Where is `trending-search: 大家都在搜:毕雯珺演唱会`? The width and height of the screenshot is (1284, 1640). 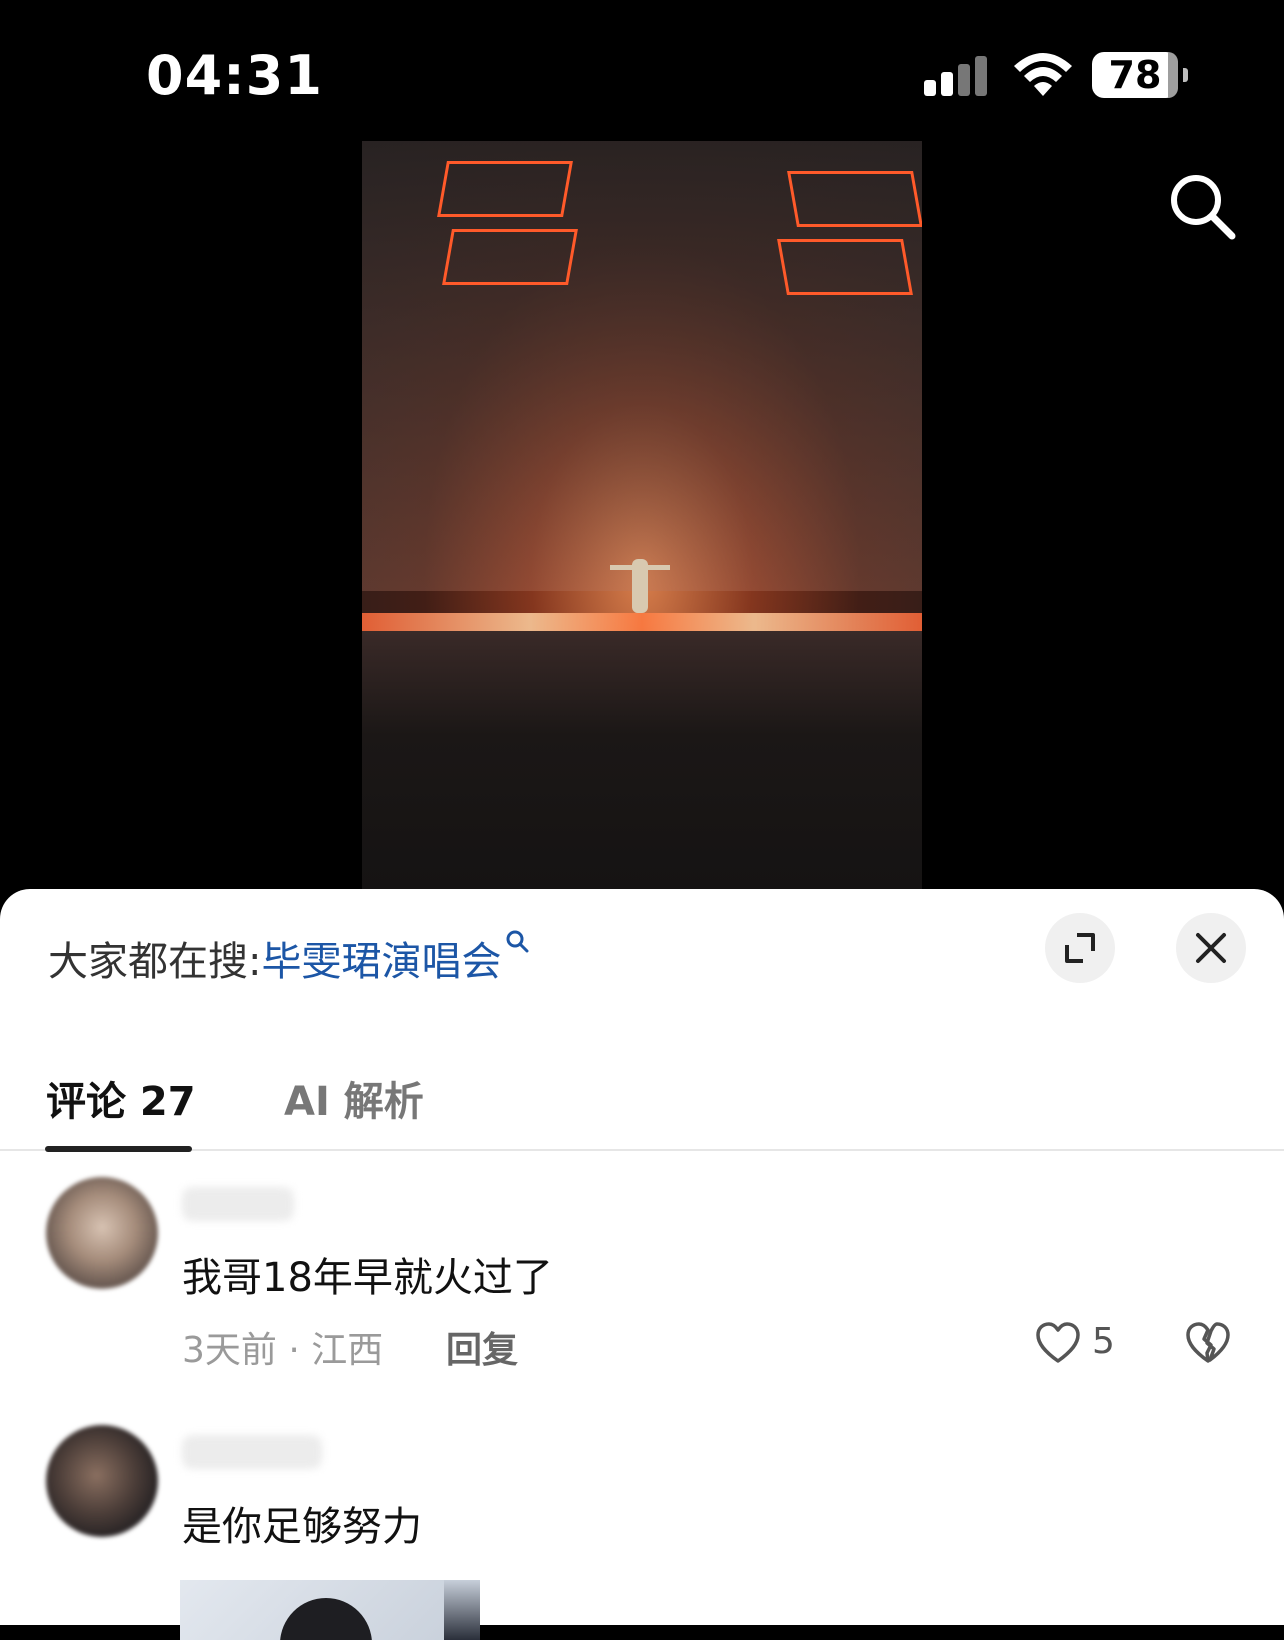
trending-search: 大家都在搜:毕雯珺演唱会 is located at coordinates (288, 958).